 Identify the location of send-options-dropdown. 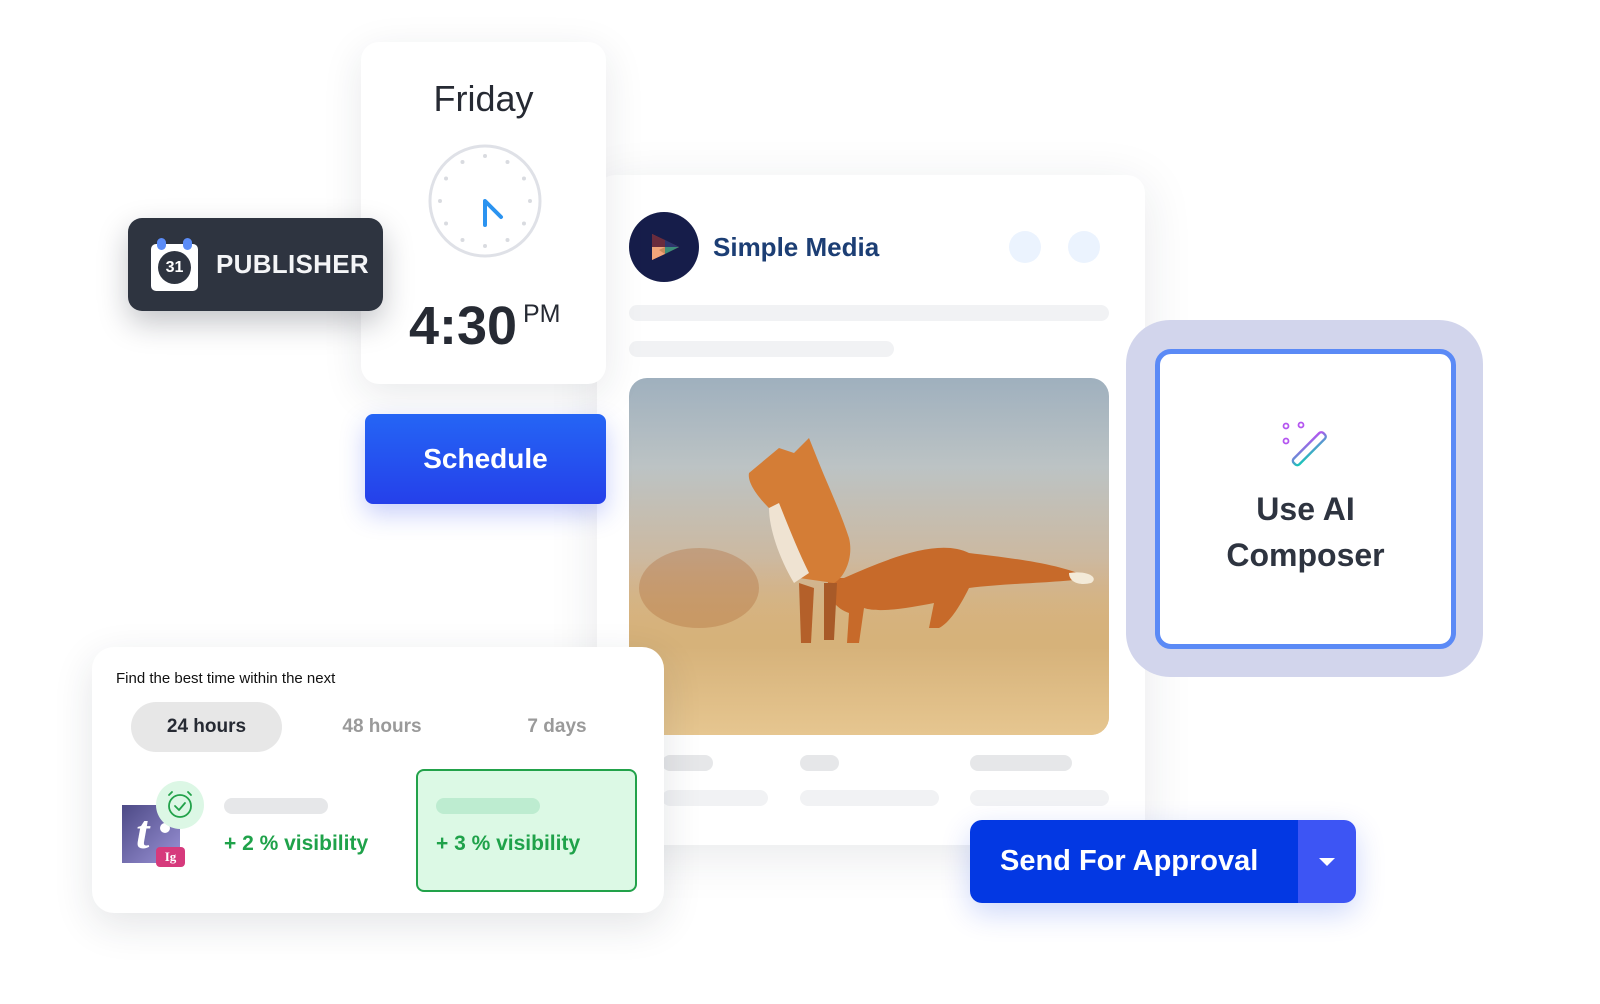
(1327, 861).